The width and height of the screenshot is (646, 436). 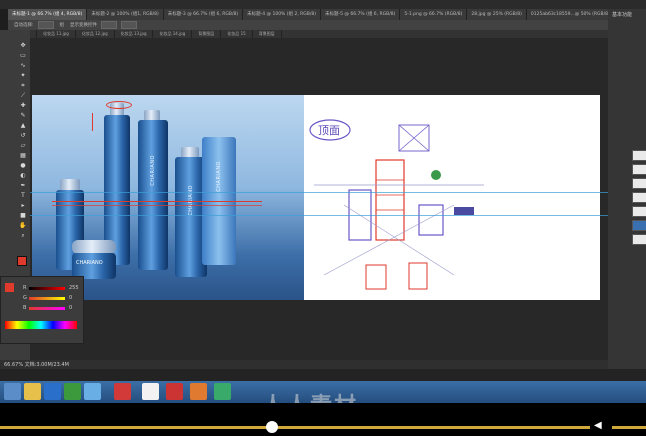 What do you see at coordinates (125, 14) in the screenshot?
I see `tab-doc-2: 未标题-2 @ 100% (组1, RGB/8)` at bounding box center [125, 14].